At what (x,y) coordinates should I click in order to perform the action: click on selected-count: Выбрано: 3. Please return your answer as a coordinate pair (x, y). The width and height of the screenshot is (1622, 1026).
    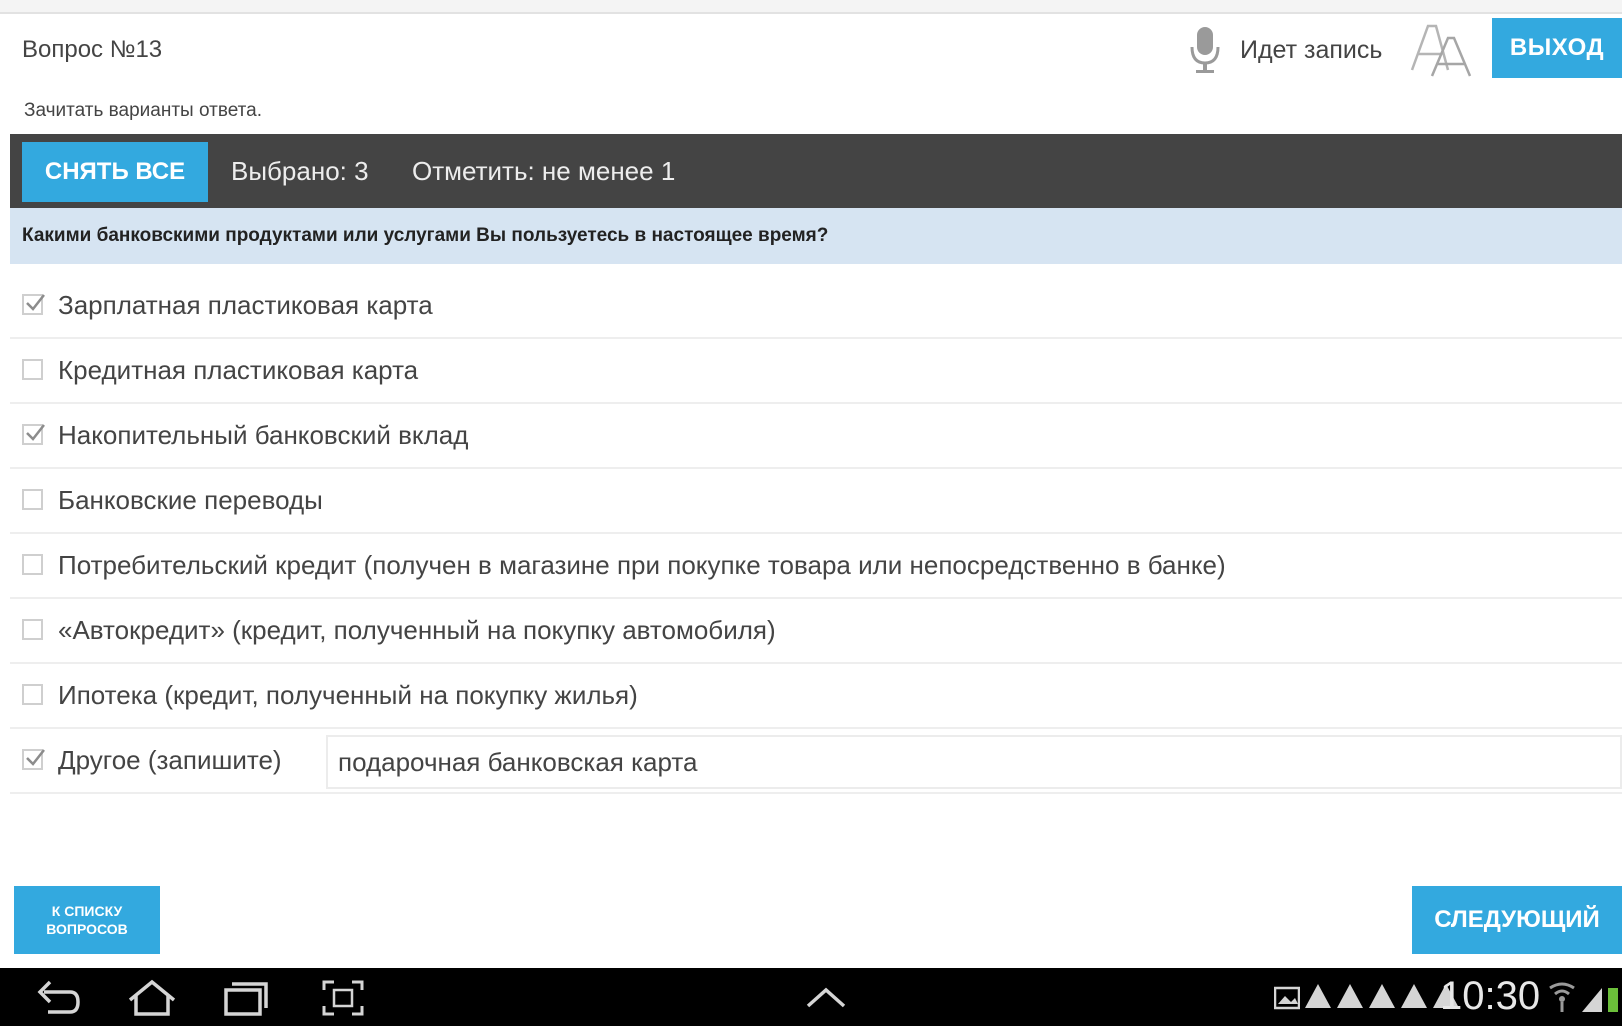
    Looking at the image, I should click on (300, 171).